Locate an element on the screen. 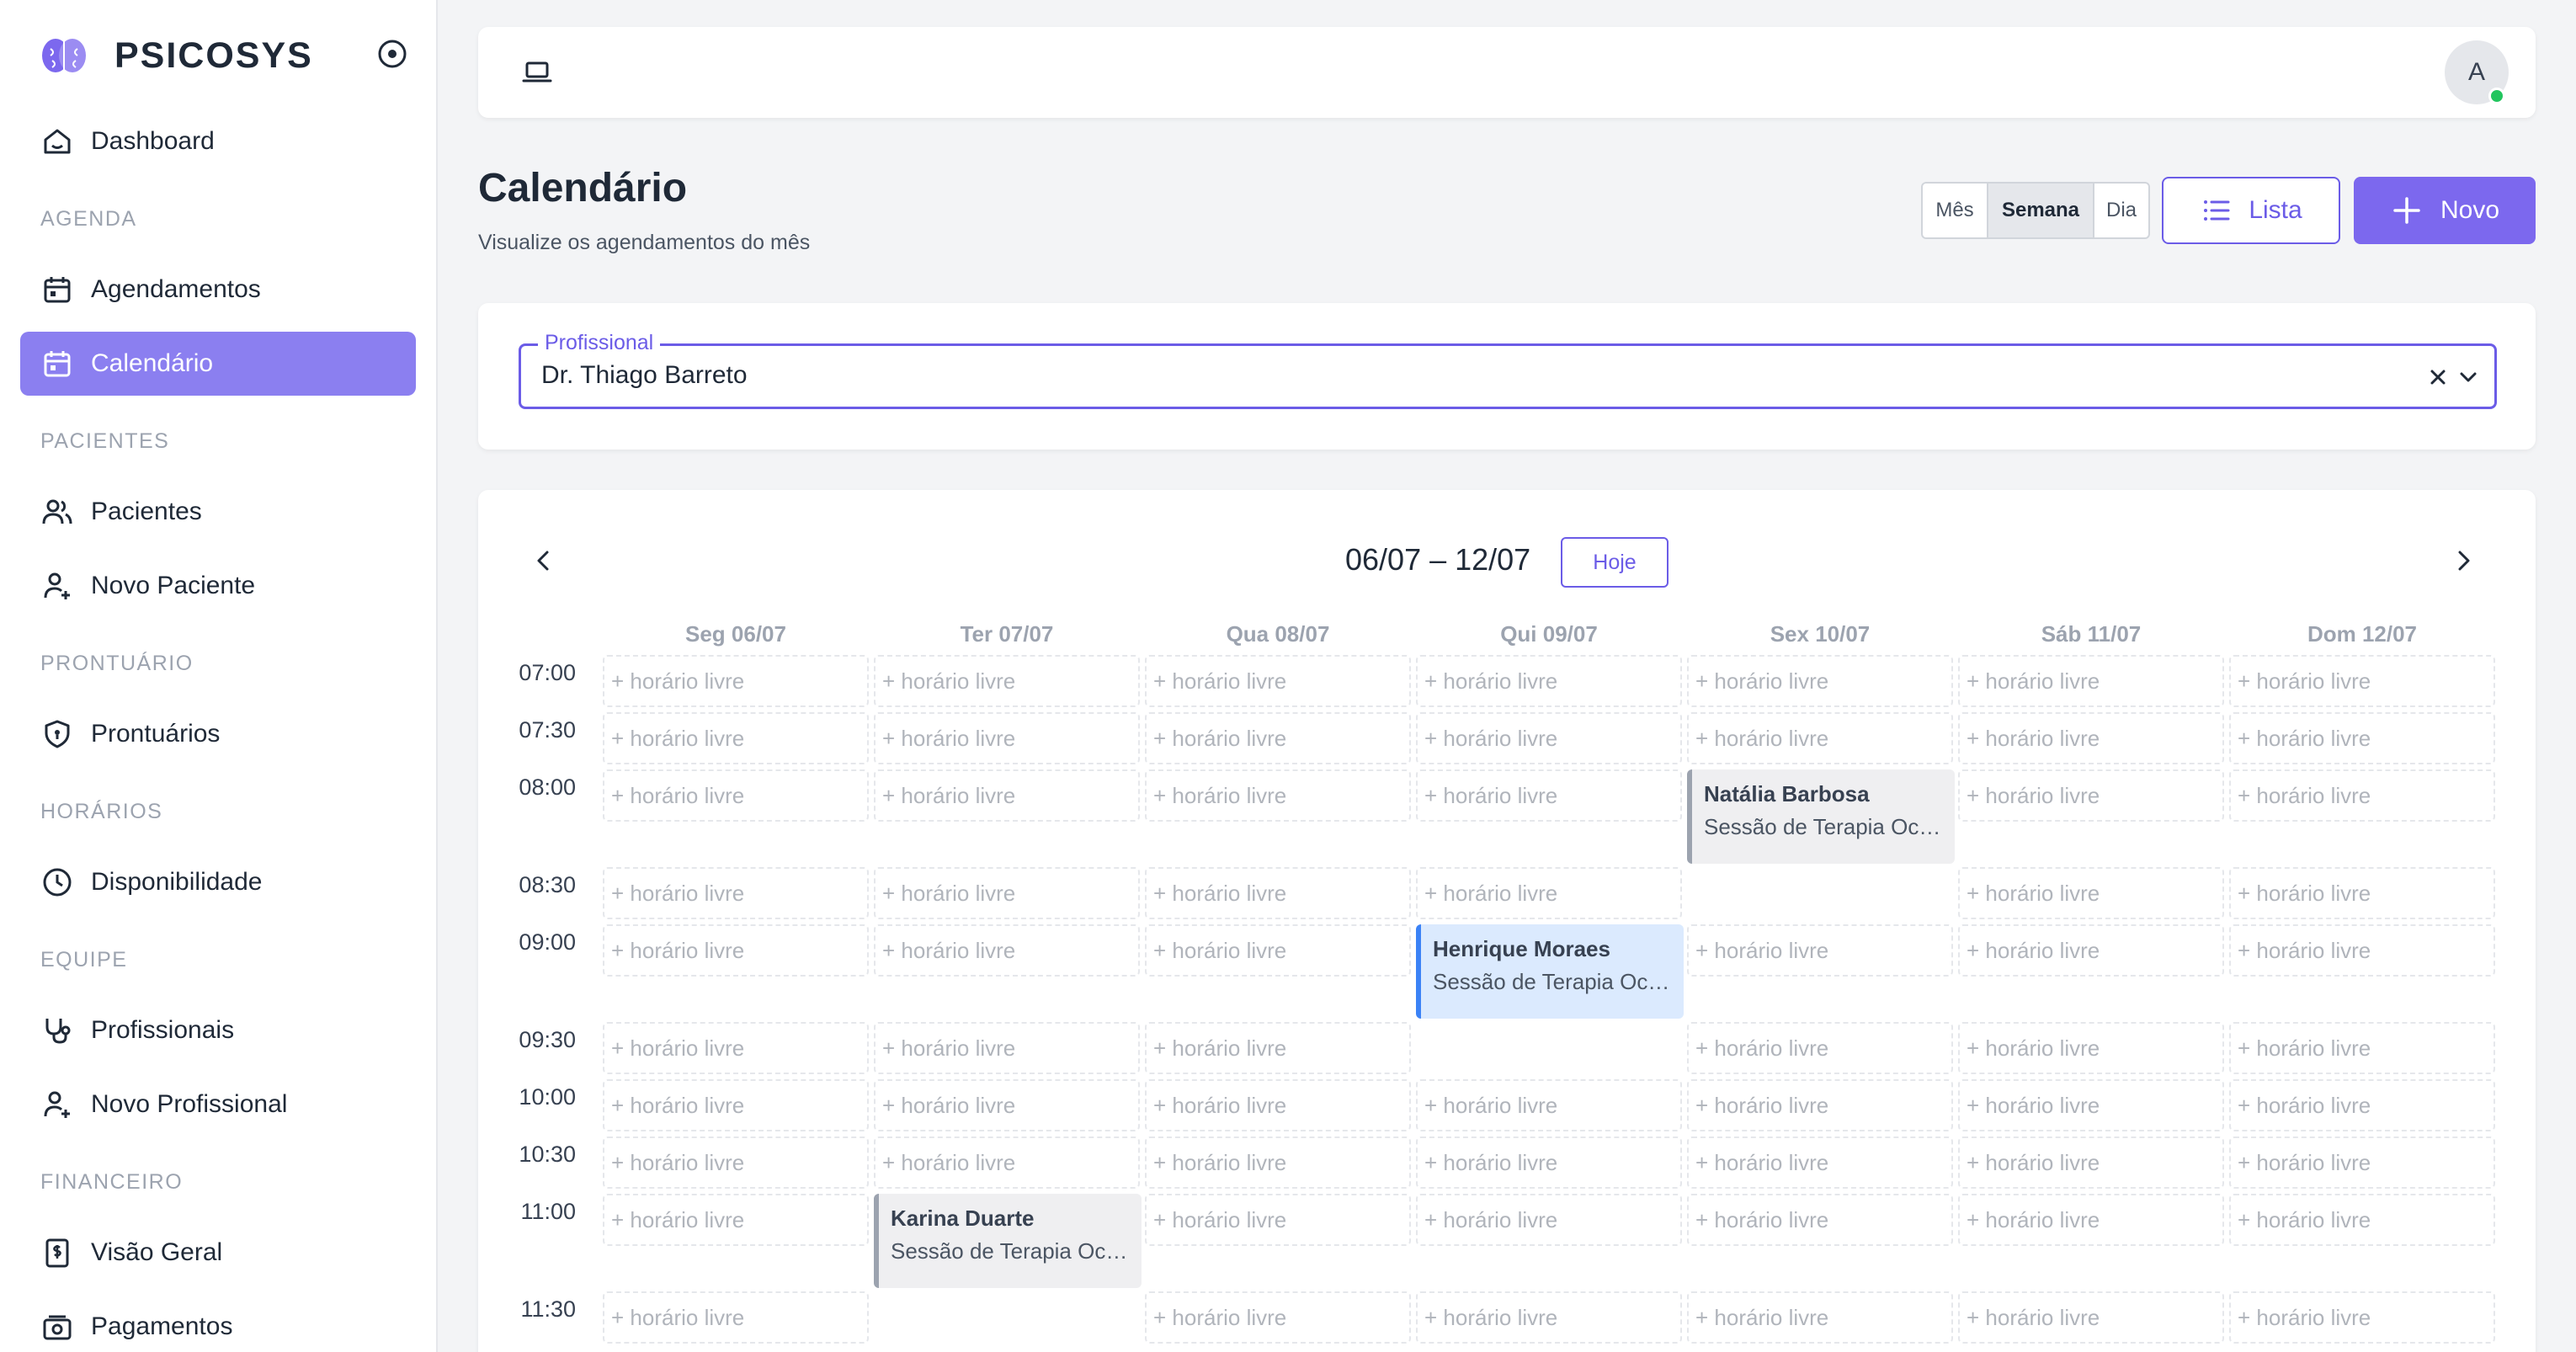  chevron-left-icon is located at coordinates (544, 561).